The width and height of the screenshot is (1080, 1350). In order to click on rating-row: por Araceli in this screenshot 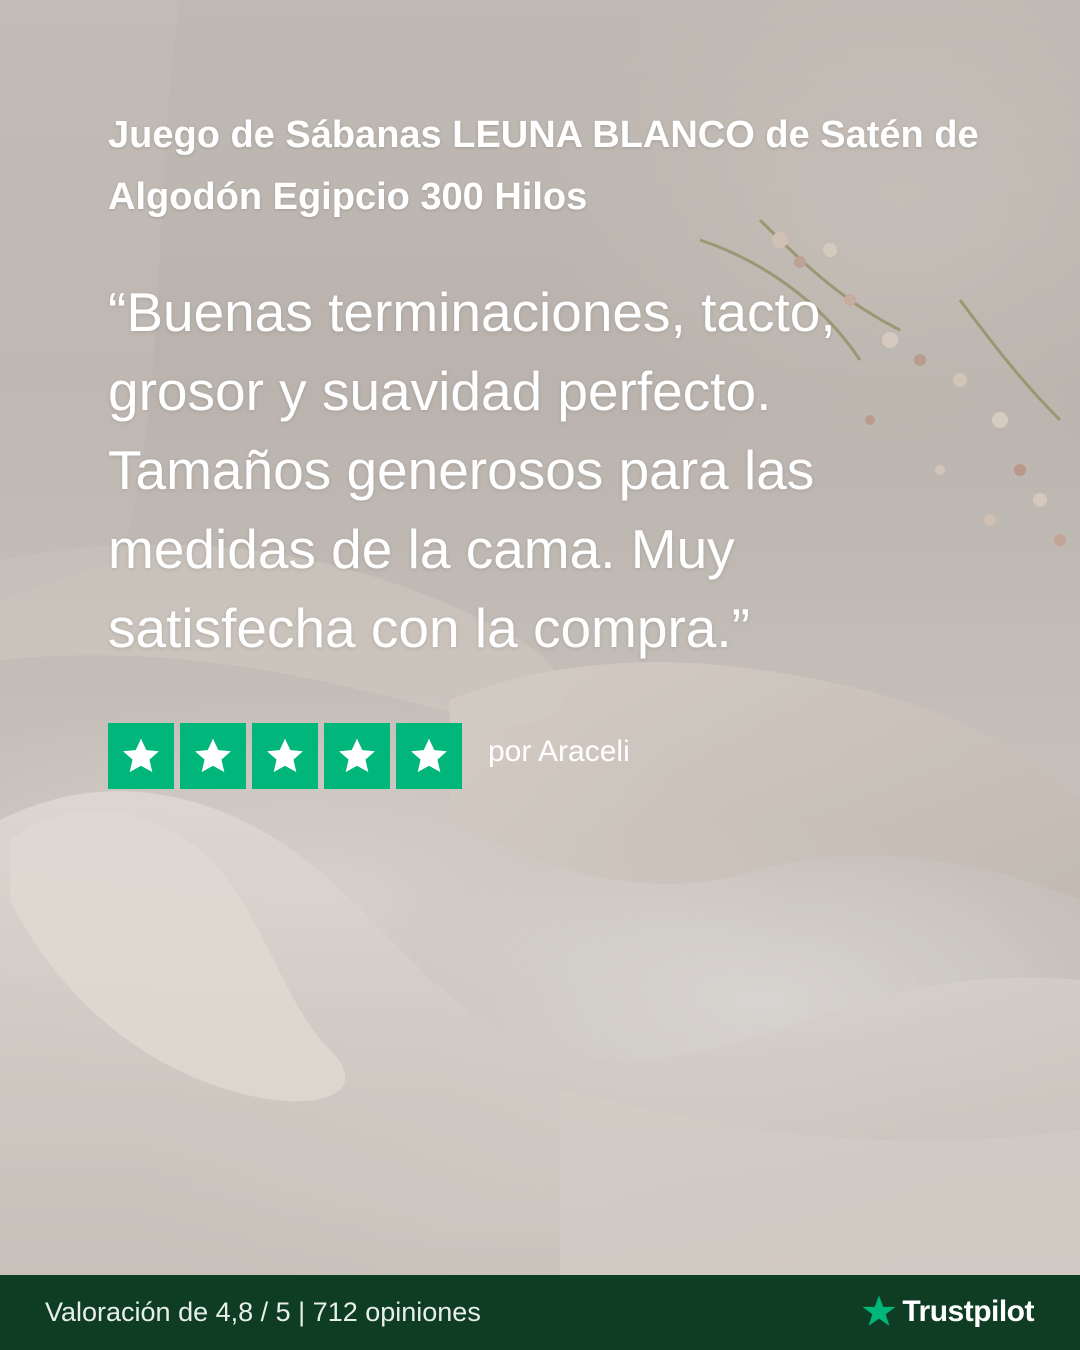, I will do `click(369, 756)`.